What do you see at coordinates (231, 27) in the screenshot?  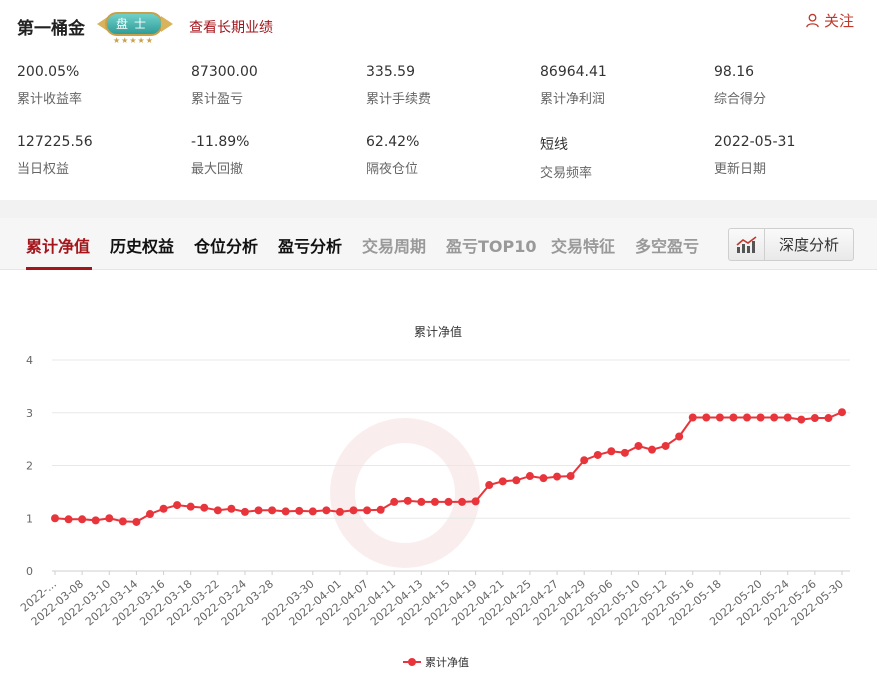 I see `long-term-performance-link: 查看长期业绩` at bounding box center [231, 27].